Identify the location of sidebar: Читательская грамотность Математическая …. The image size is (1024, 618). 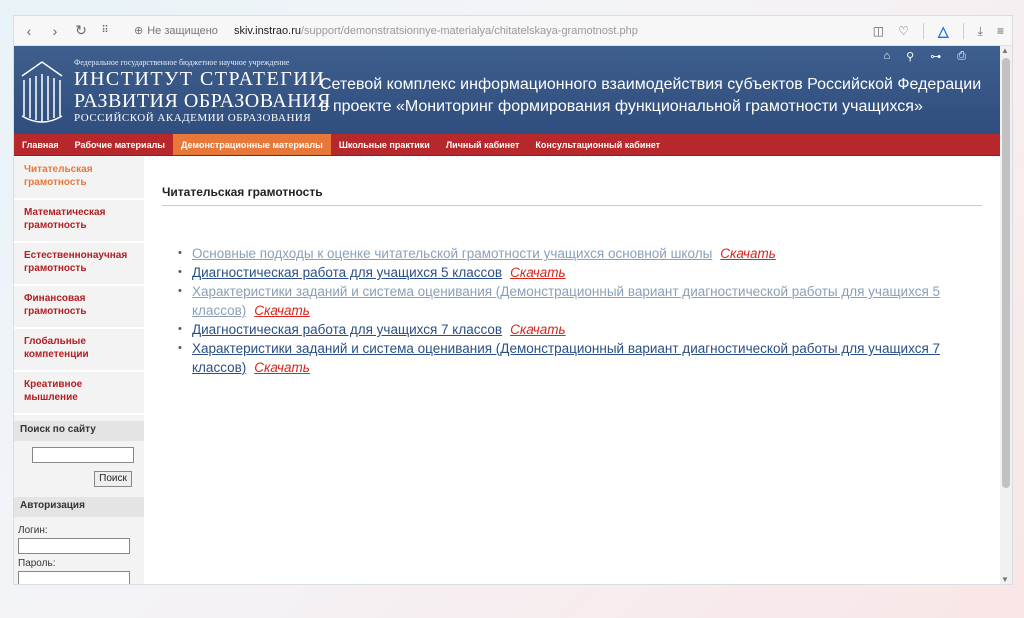
(79, 370).